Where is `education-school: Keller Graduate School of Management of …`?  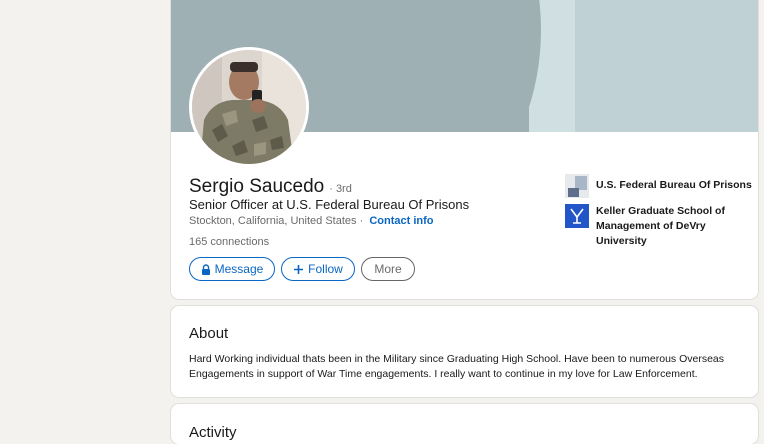
education-school: Keller Graduate School of Management of … is located at coordinates (660, 226).